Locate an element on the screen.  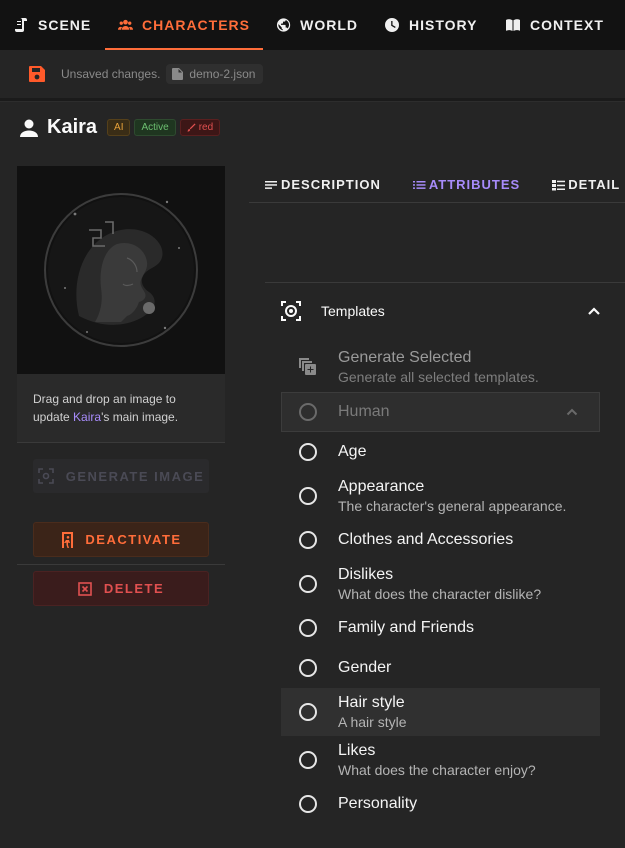
template-item-clothes-and-accessories: Clothes and Accessories is located at coordinates (440, 540).